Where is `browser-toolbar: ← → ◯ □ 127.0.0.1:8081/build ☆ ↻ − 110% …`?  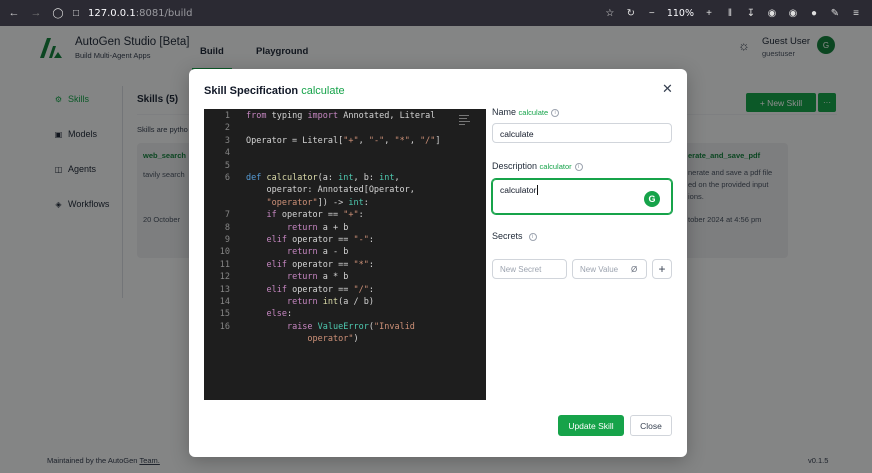 browser-toolbar: ← → ◯ □ 127.0.0.1:8081/build ☆ ↻ − 110% … is located at coordinates (436, 13).